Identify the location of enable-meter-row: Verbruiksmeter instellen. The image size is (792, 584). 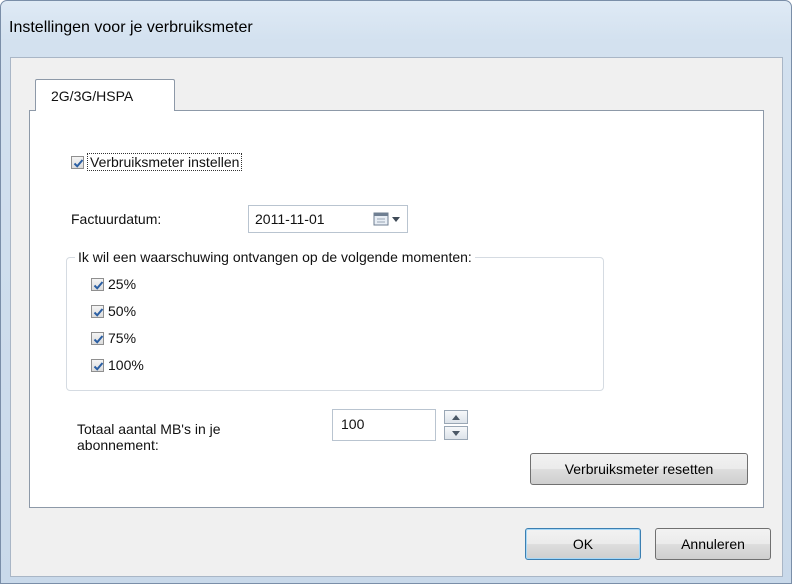
(157, 162).